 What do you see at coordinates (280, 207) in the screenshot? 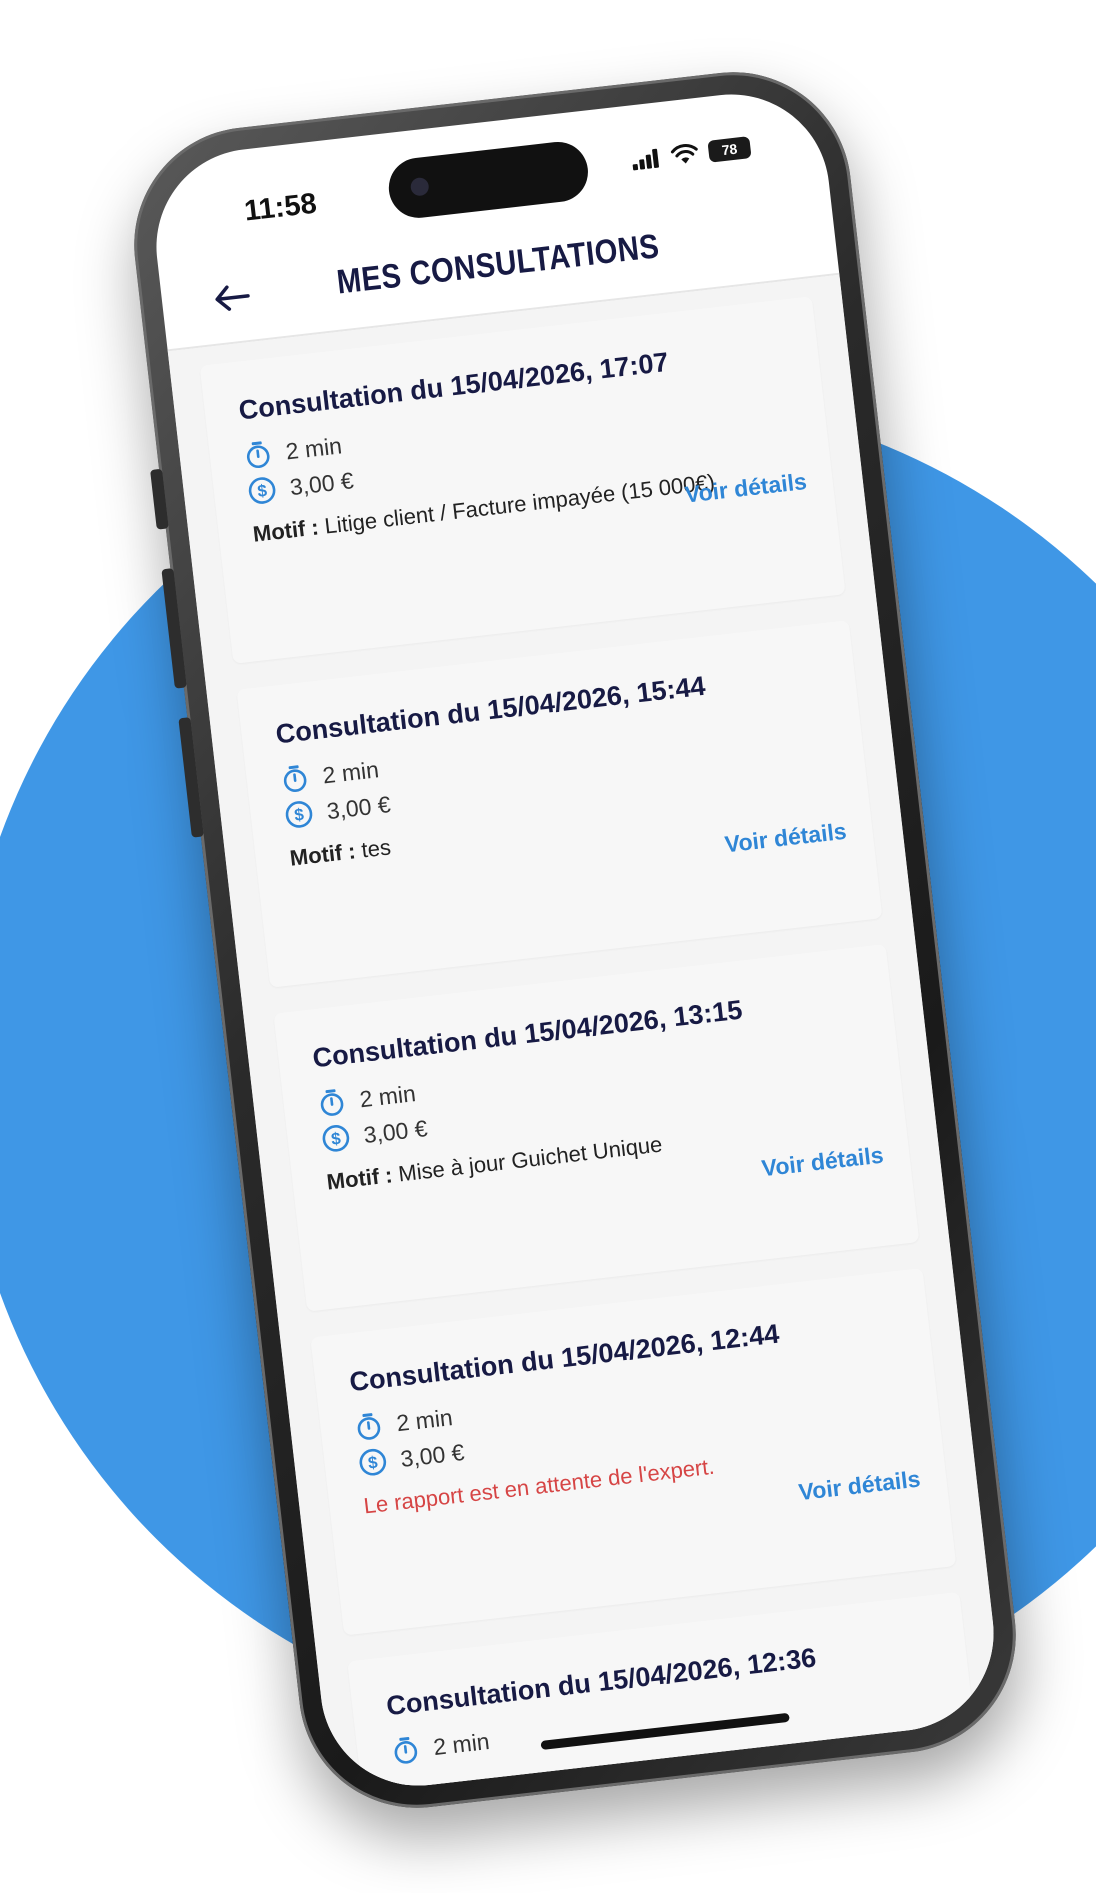
I see `status-time: 11:58` at bounding box center [280, 207].